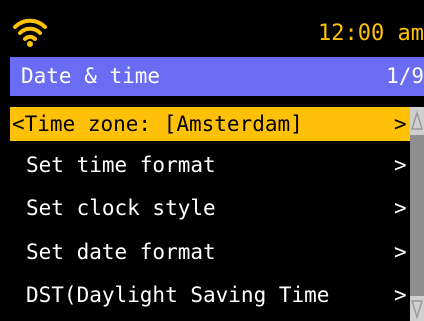  What do you see at coordinates (217, 76) in the screenshot?
I see `menu-header: Date & time 1/9` at bounding box center [217, 76].